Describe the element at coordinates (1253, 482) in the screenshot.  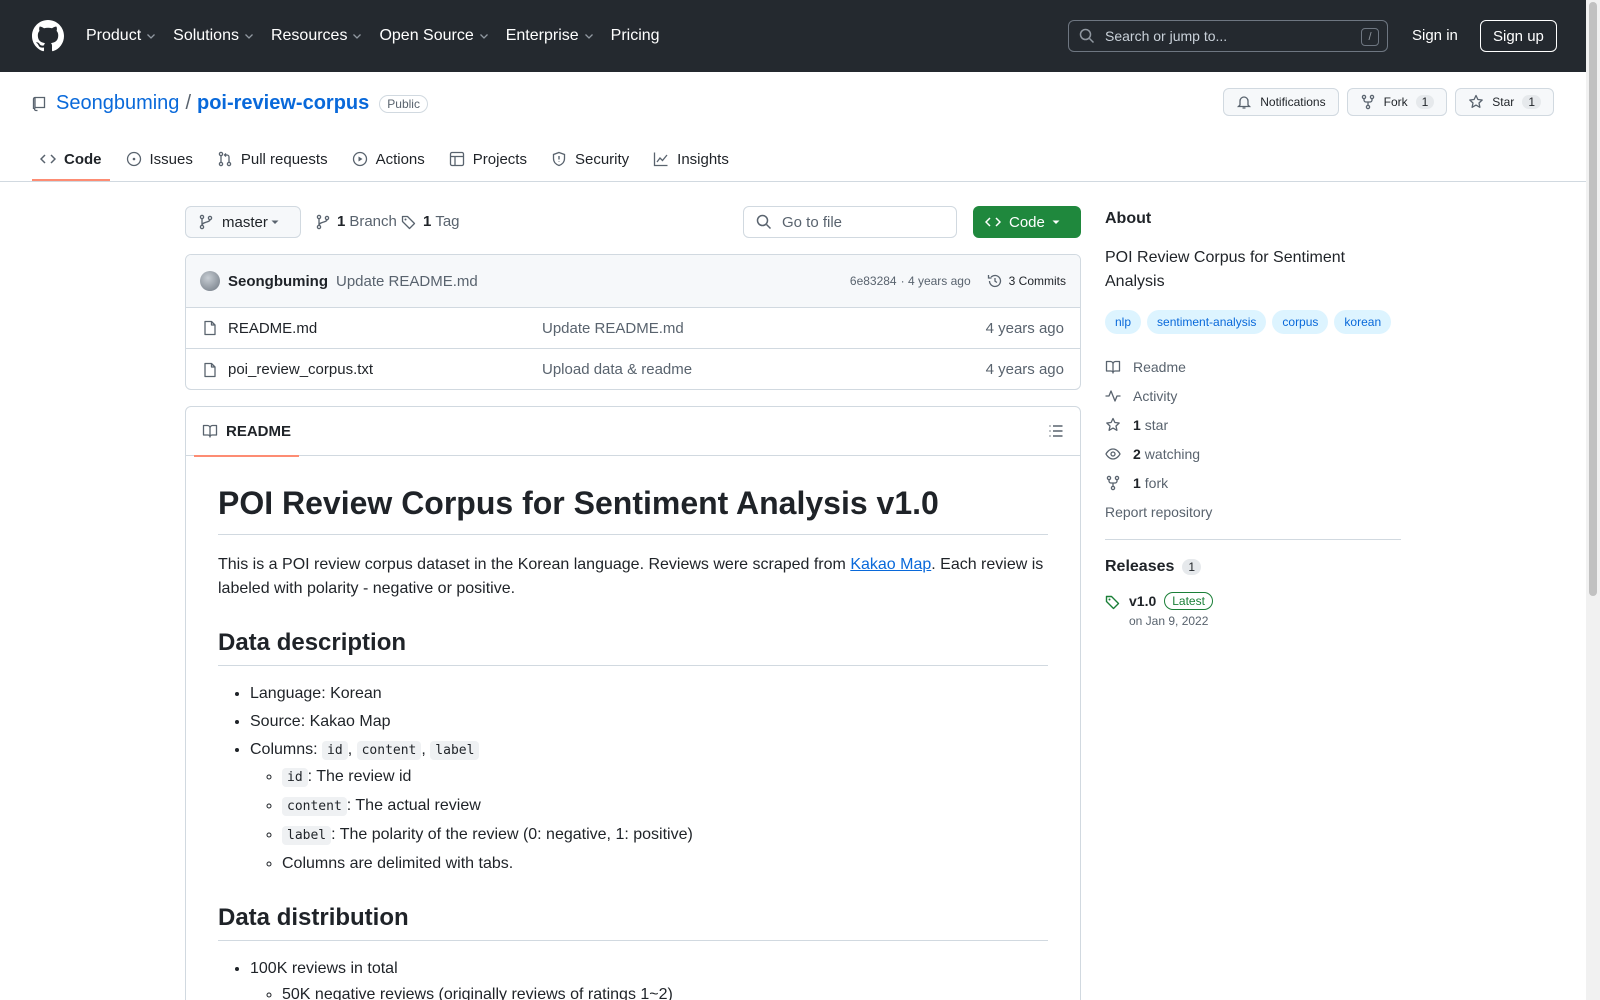
I see `forks-link: 1 fork` at that location.